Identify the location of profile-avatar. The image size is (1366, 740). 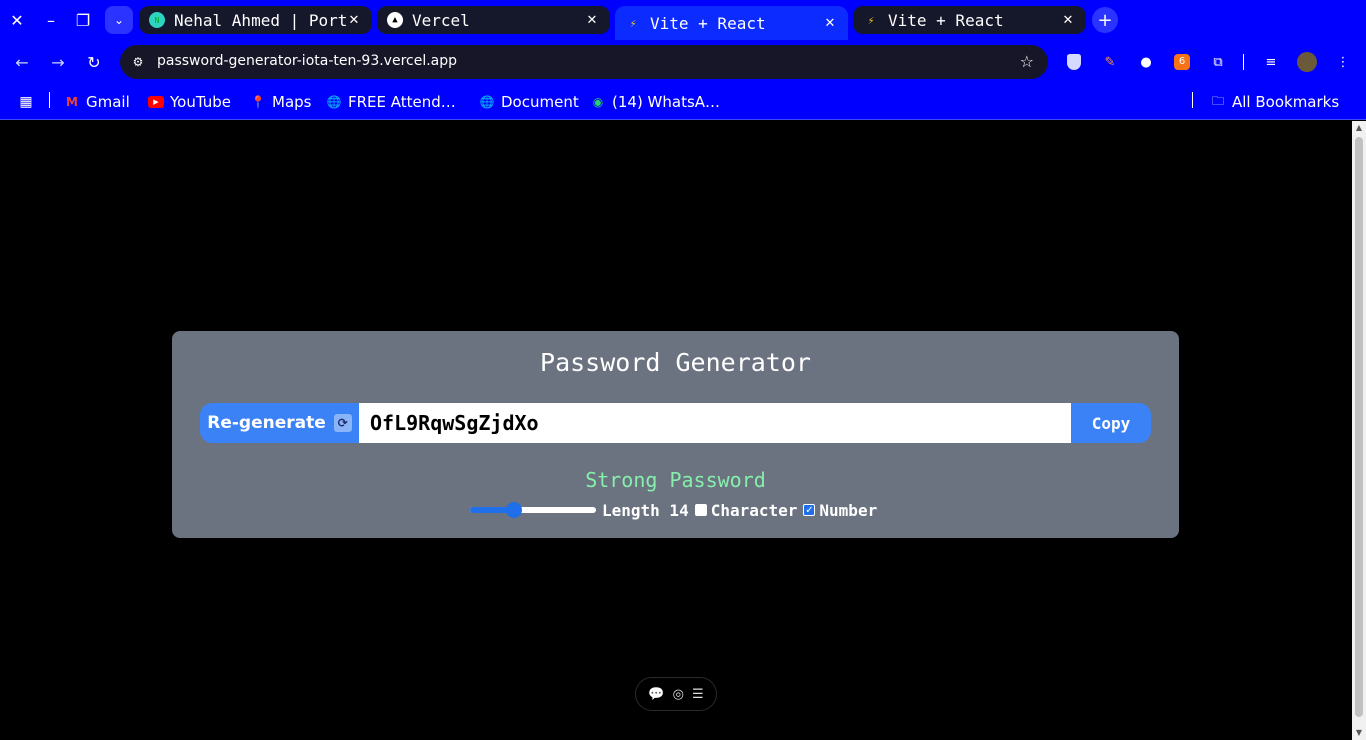
(1307, 62).